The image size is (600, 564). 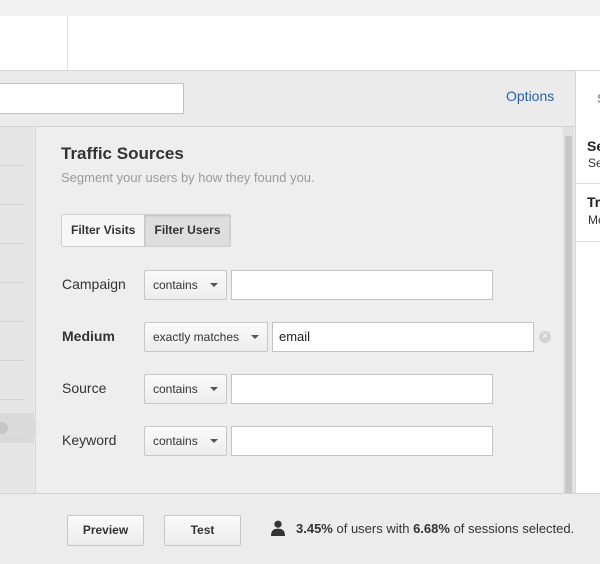 What do you see at coordinates (373, 528) in the screenshot?
I see `users-text: of users with` at bounding box center [373, 528].